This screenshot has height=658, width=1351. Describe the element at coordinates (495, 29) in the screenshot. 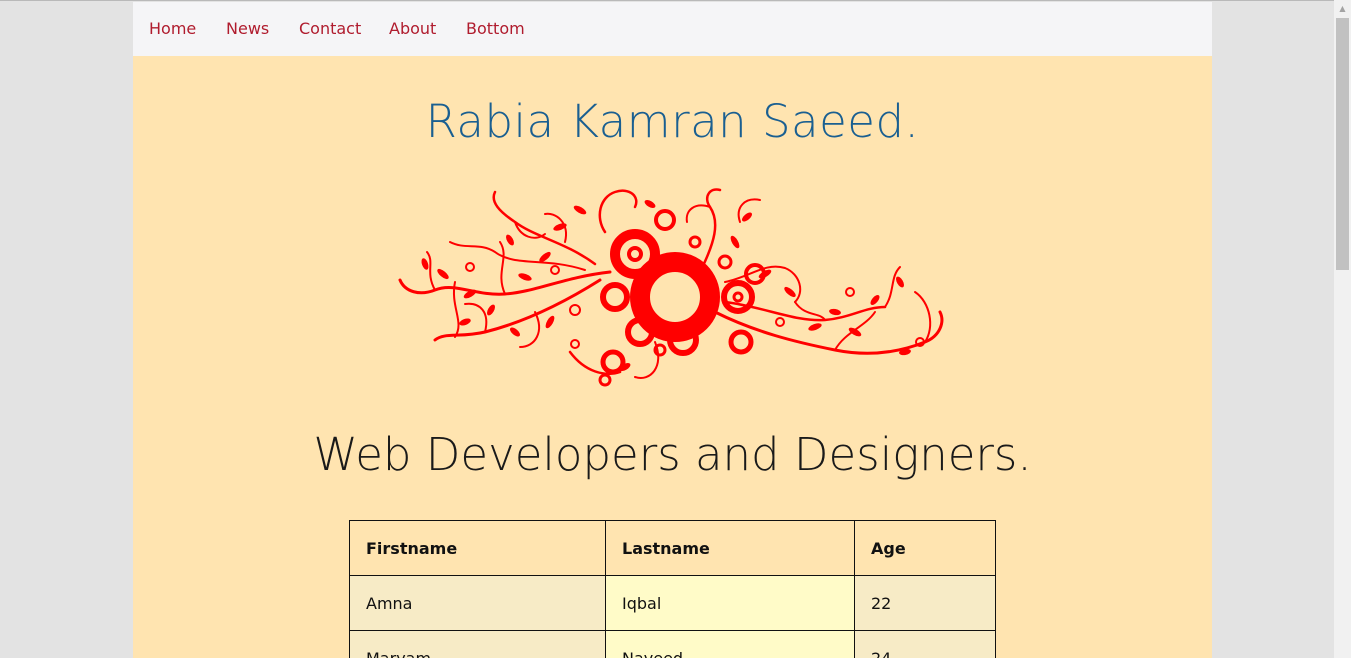

I see `nav-bottom-link: Bottom` at that location.